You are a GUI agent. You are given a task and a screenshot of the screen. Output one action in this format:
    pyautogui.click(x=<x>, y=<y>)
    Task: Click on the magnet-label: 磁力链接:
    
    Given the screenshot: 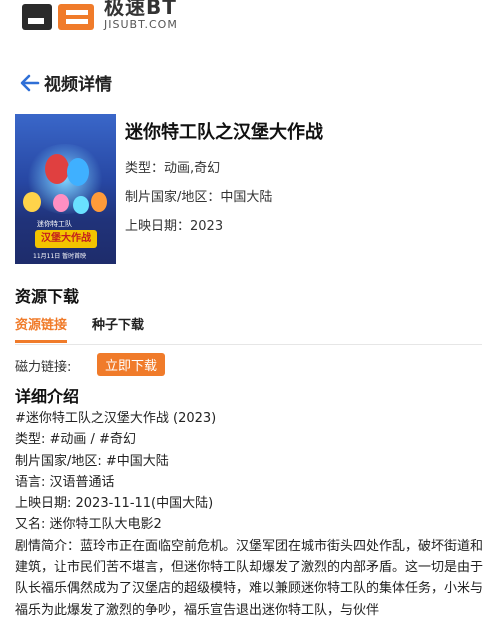 What is the action you would take?
    pyautogui.click(x=43, y=367)
    